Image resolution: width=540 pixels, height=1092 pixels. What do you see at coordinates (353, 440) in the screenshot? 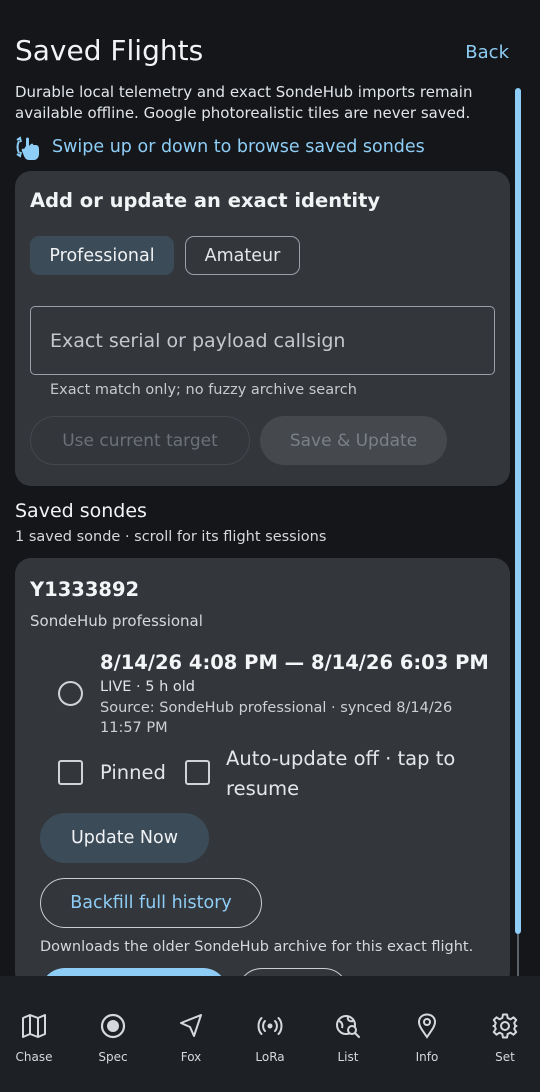
I see `save-update-button: Save & Update` at bounding box center [353, 440].